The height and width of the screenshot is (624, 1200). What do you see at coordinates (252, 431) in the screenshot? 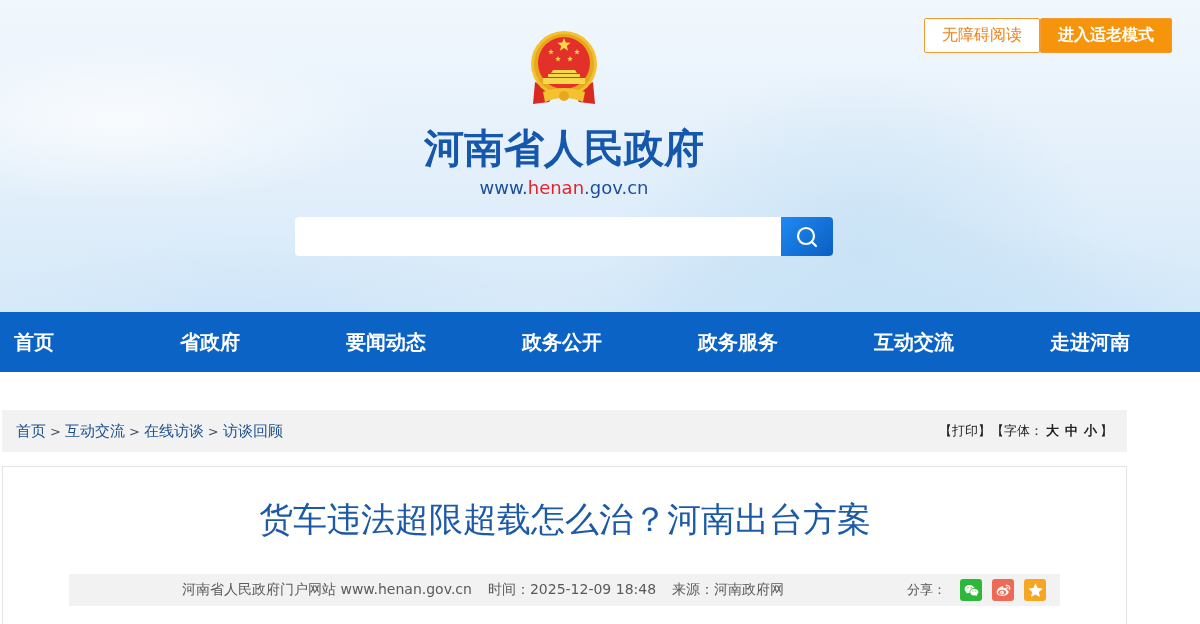
I see `breadcrumb-link: 访谈回顾` at bounding box center [252, 431].